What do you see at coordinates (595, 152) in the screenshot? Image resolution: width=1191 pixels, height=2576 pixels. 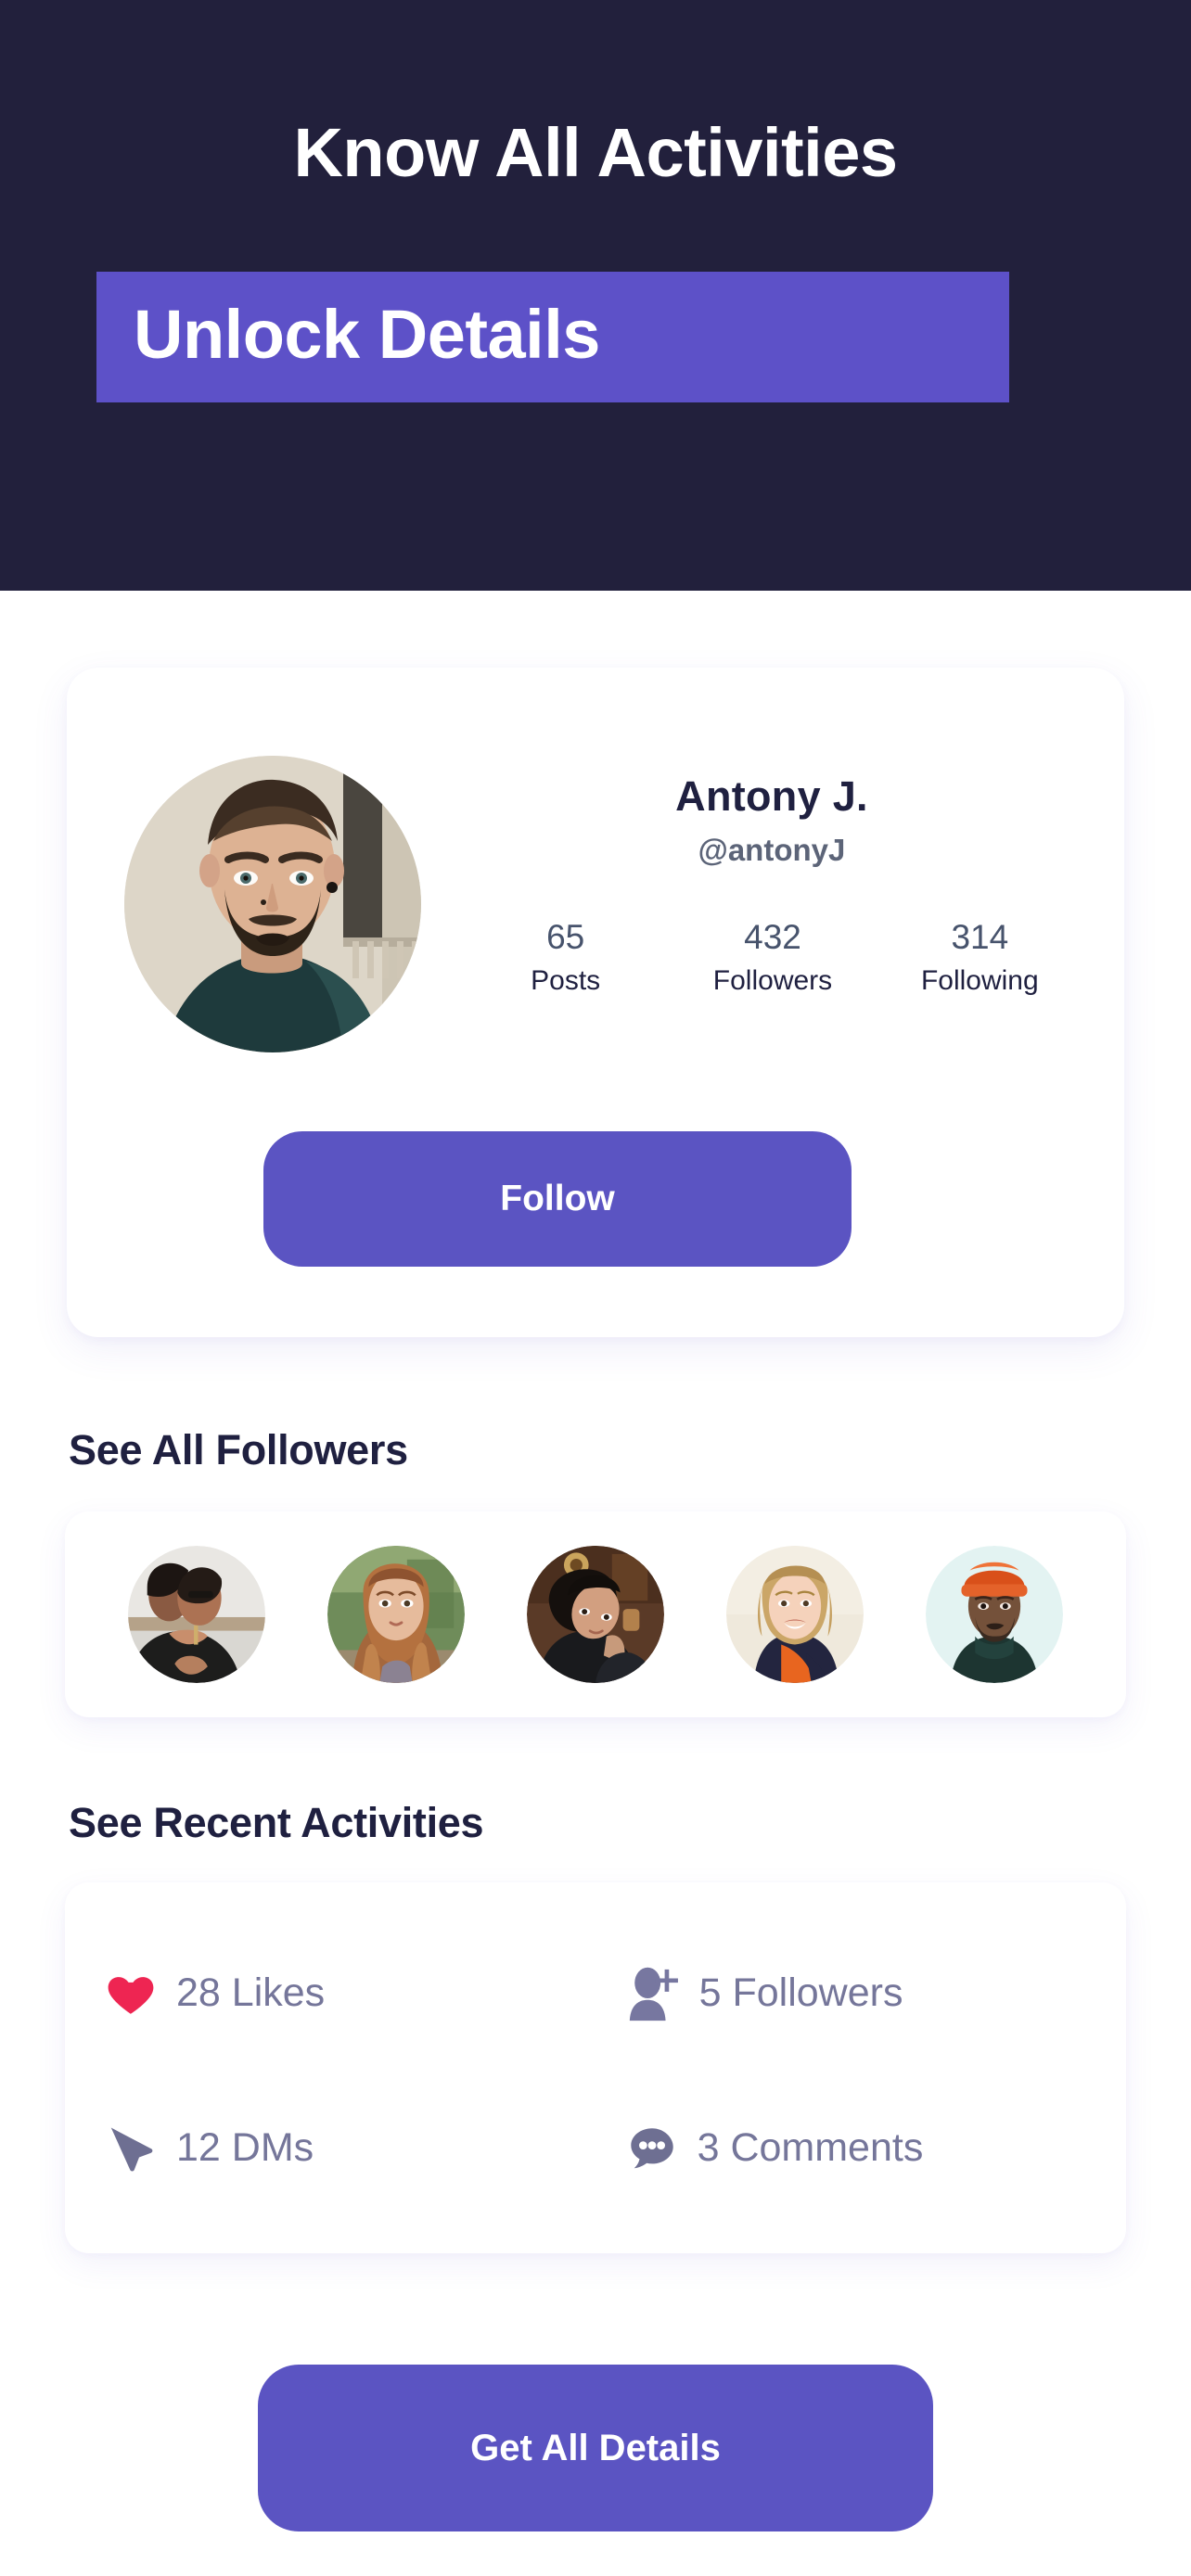 I see `hero-title: Know All Activities` at bounding box center [595, 152].